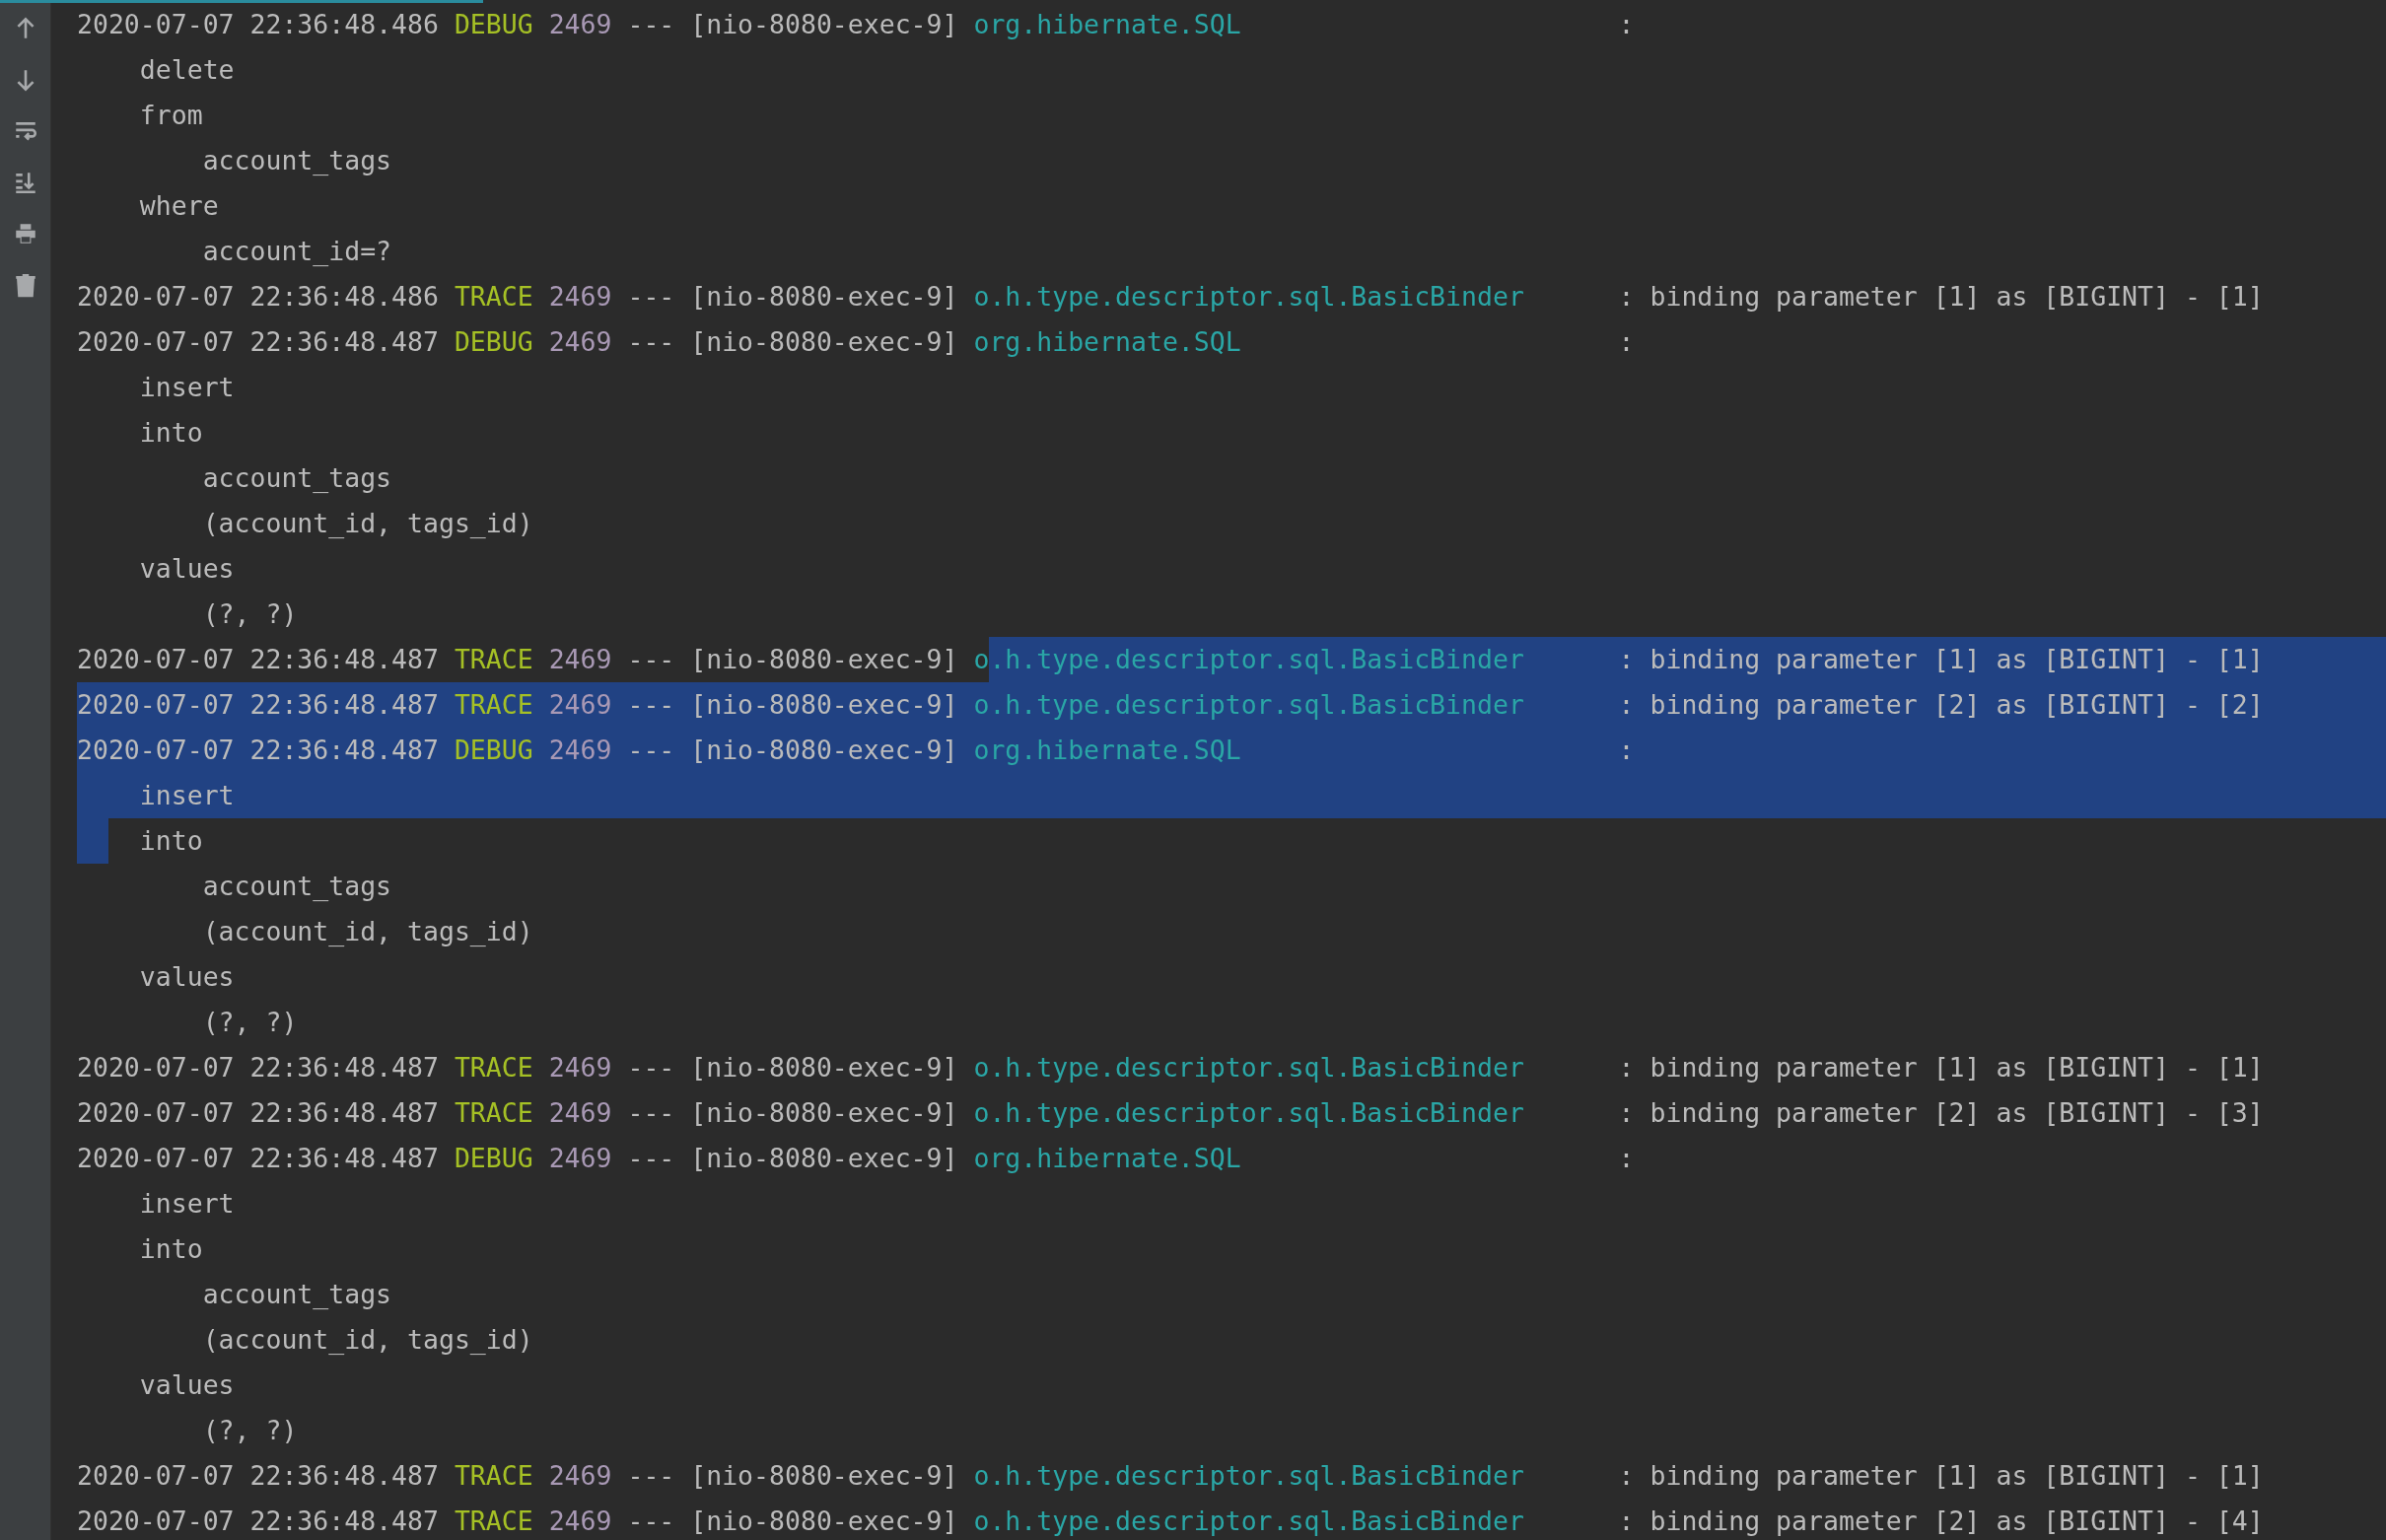  Describe the element at coordinates (1941, 705) in the screenshot. I see `log-message: : binding parameter [2] as [BIGINT] - [2]` at that location.